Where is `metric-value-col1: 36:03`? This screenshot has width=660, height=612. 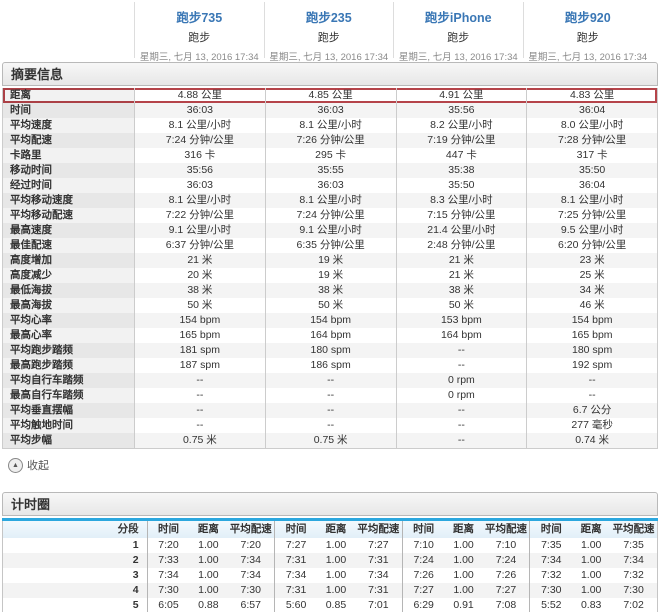
metric-value-col1: 36:03 is located at coordinates (199, 185).